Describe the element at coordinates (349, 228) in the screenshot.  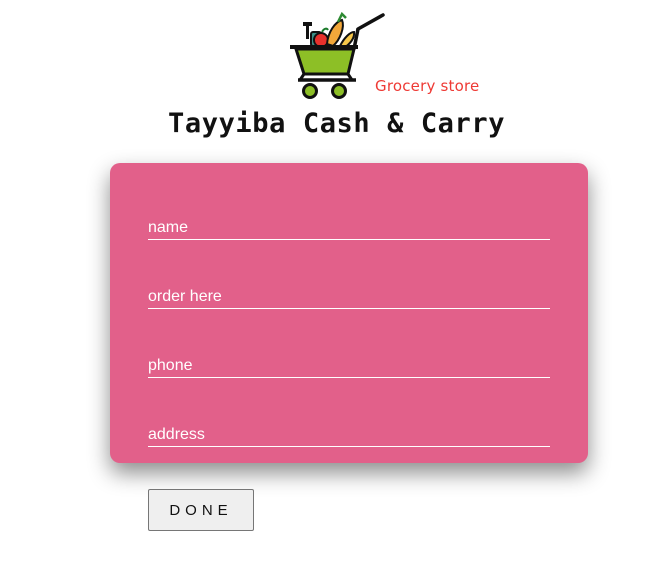
I see `name-input` at that location.